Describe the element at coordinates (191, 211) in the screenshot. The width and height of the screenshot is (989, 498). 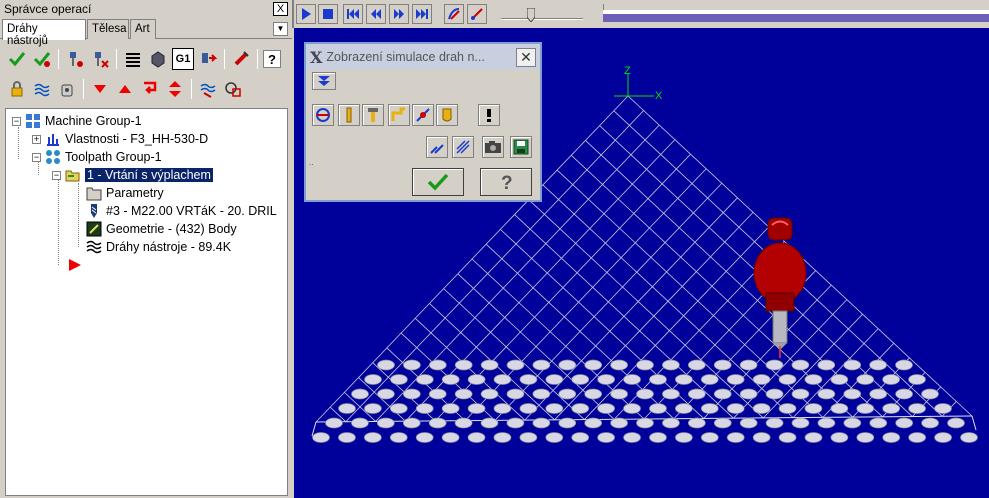
I see `tree-label: #3 - M22.00 VRTáK - 20. DRIL` at that location.